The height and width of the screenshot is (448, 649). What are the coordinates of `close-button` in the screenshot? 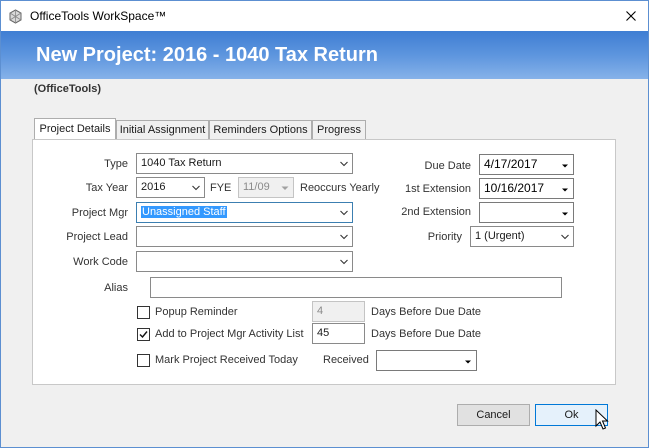 It's located at (631, 16).